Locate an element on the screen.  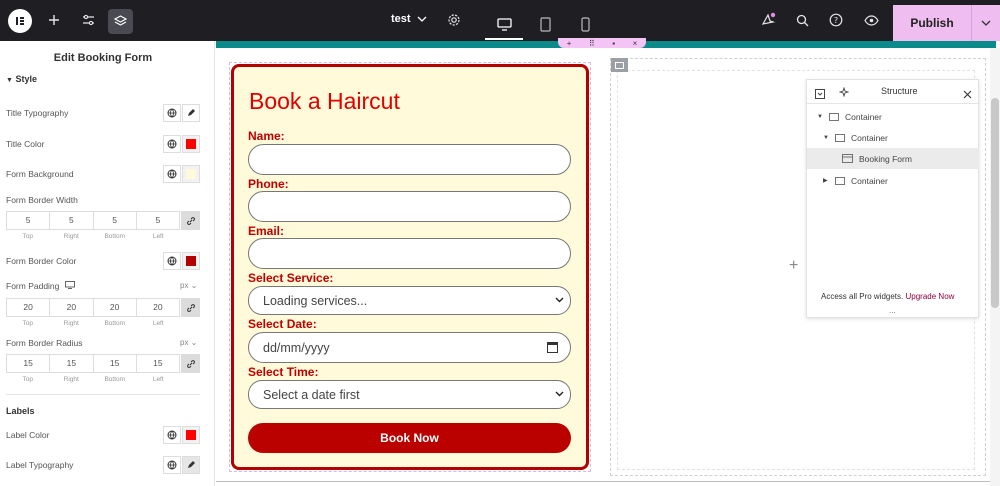
form-border-radius-label: Form Border Radius is located at coordinates (44, 343).